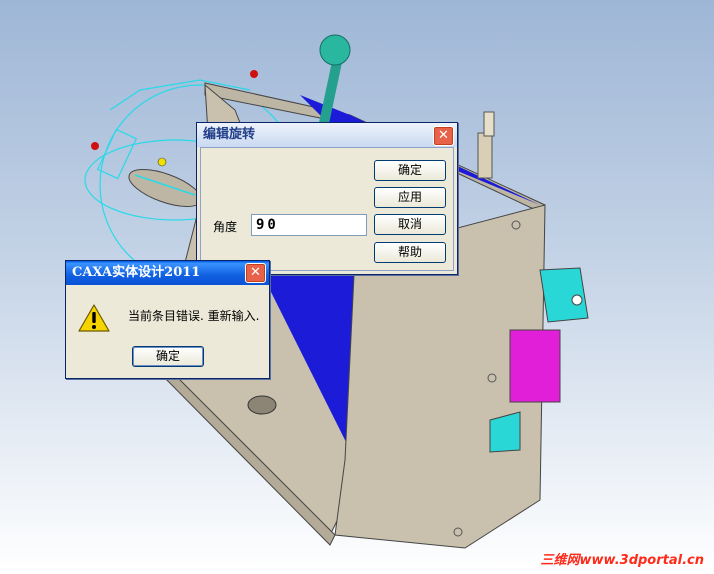 This screenshot has height=574, width=714. Describe the element at coordinates (327, 209) in the screenshot. I see `dialog-body: 角度 90 确定 应用 取消 帮助` at that location.